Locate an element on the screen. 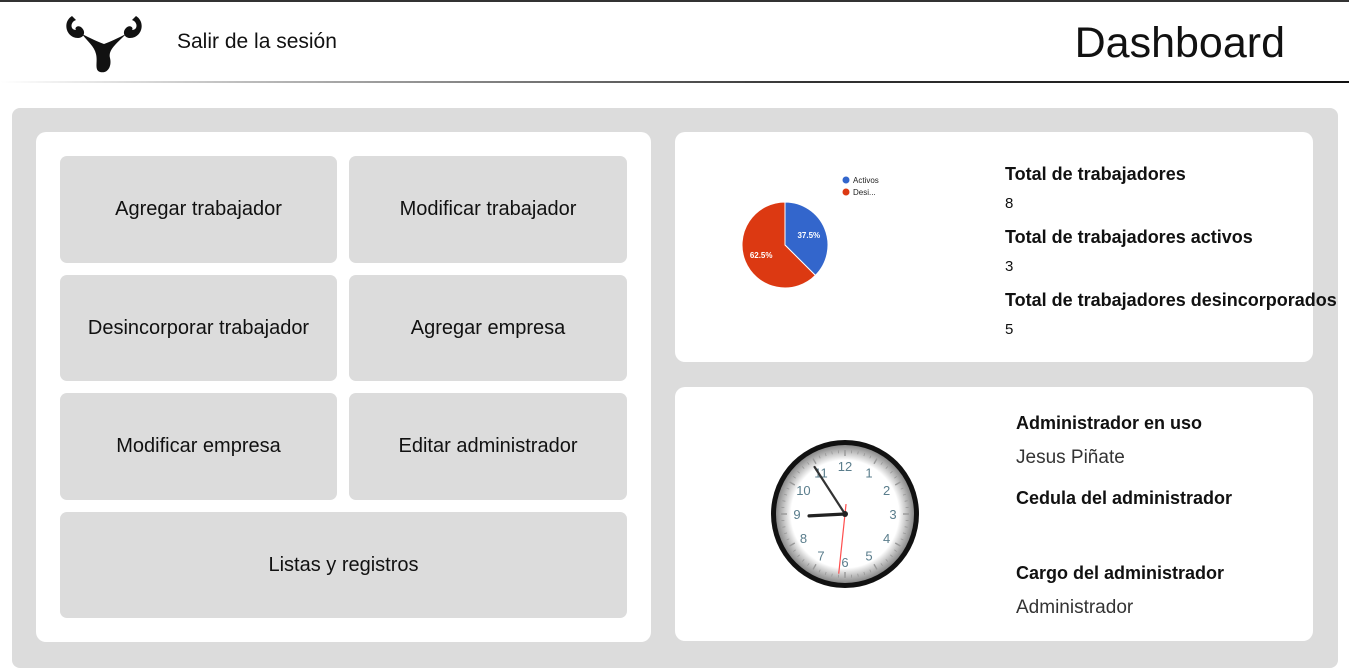 The image size is (1349, 668). clock-numeral-2: 2 is located at coordinates (886, 490).